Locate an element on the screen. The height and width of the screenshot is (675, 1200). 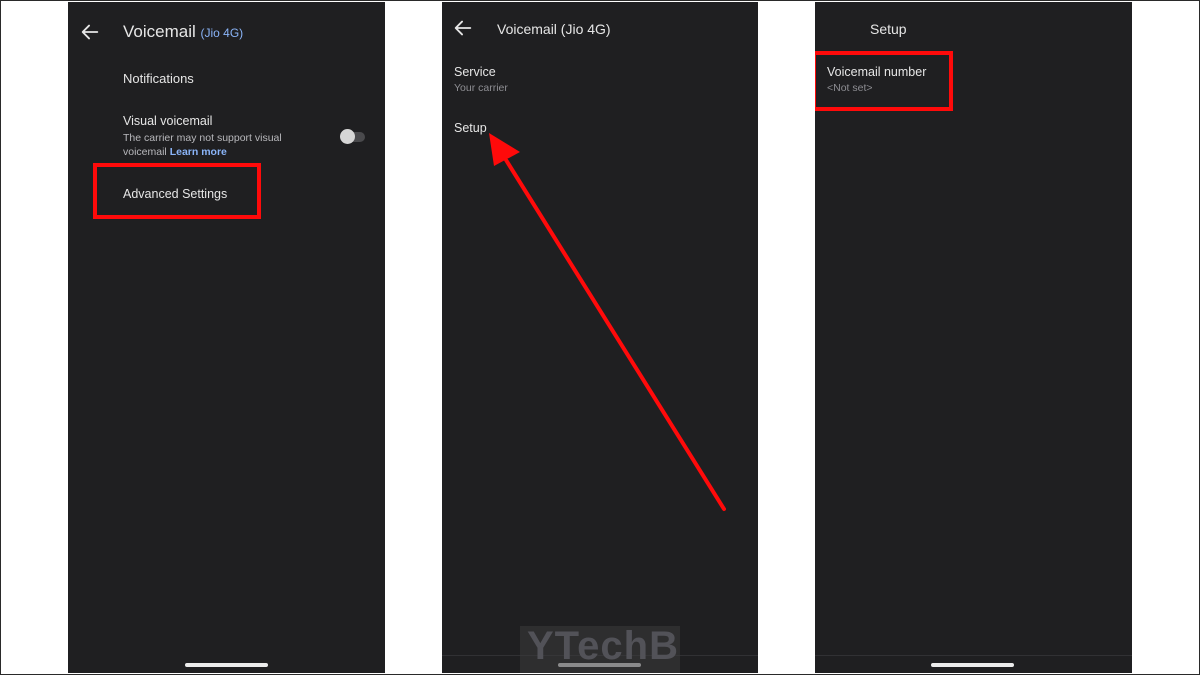
pointer-arrow is located at coordinates (607, 322).